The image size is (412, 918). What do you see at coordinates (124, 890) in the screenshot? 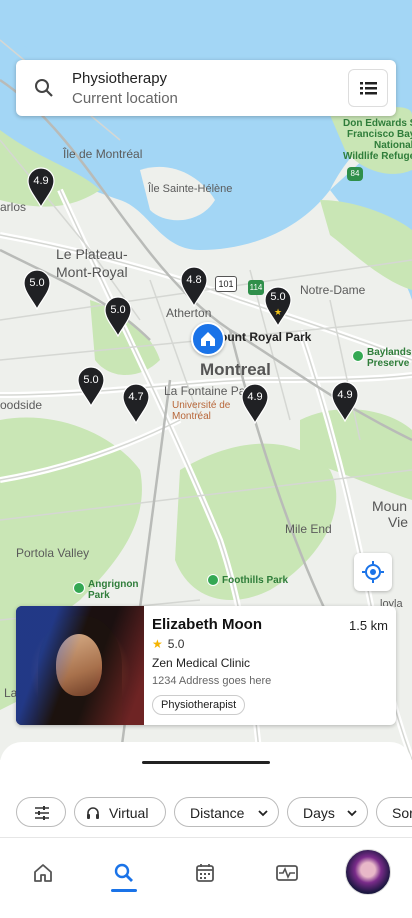
I see `nav-active-indicator` at bounding box center [124, 890].